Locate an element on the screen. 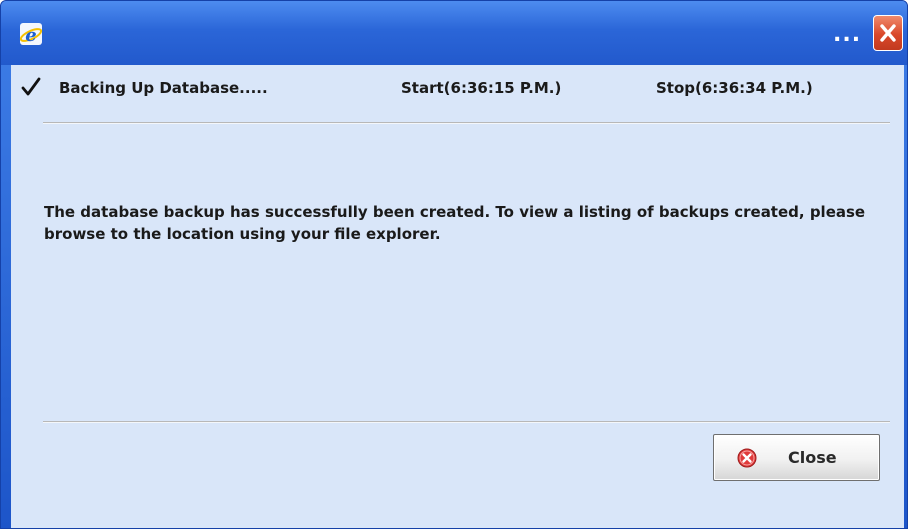 The width and height of the screenshot is (908, 529). checkmark-icon is located at coordinates (31, 86).